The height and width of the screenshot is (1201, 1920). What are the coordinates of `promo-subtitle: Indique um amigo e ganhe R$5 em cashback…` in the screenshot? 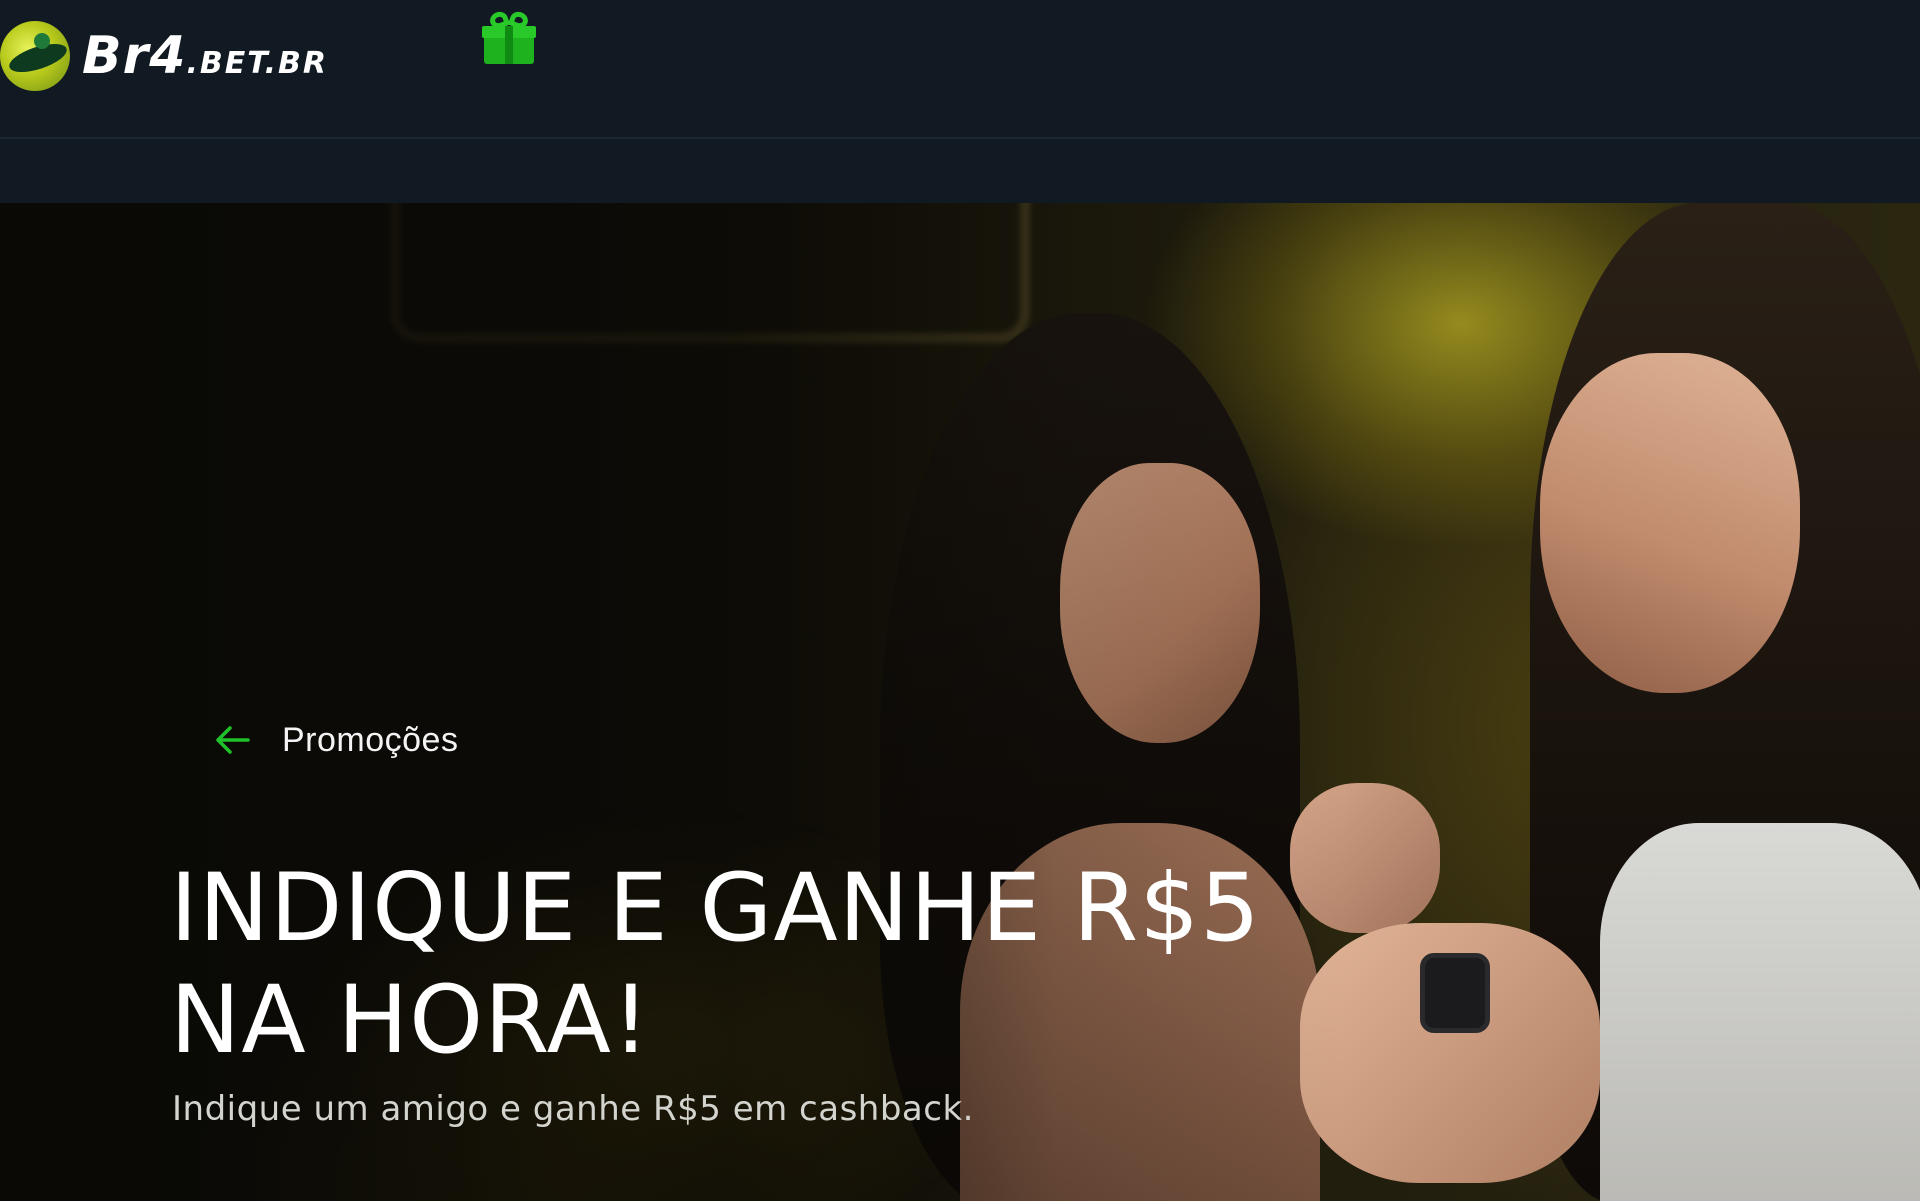 It's located at (573, 1109).